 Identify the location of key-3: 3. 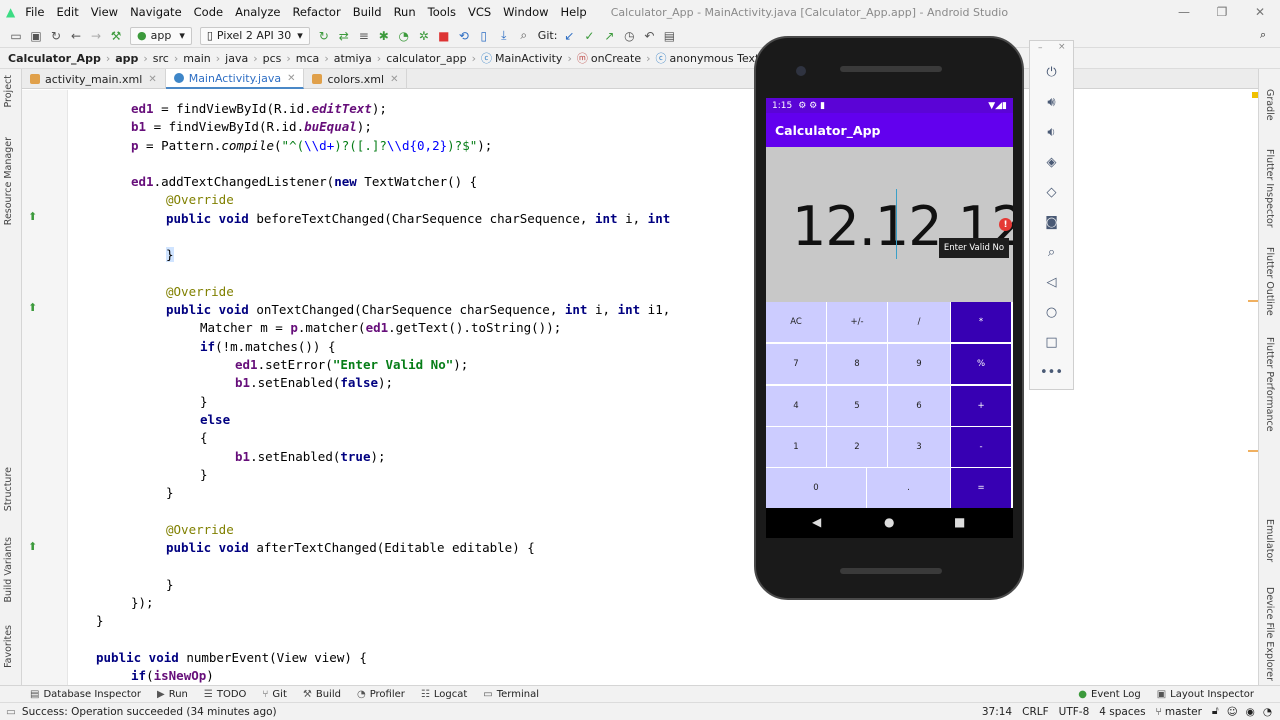
(919, 447).